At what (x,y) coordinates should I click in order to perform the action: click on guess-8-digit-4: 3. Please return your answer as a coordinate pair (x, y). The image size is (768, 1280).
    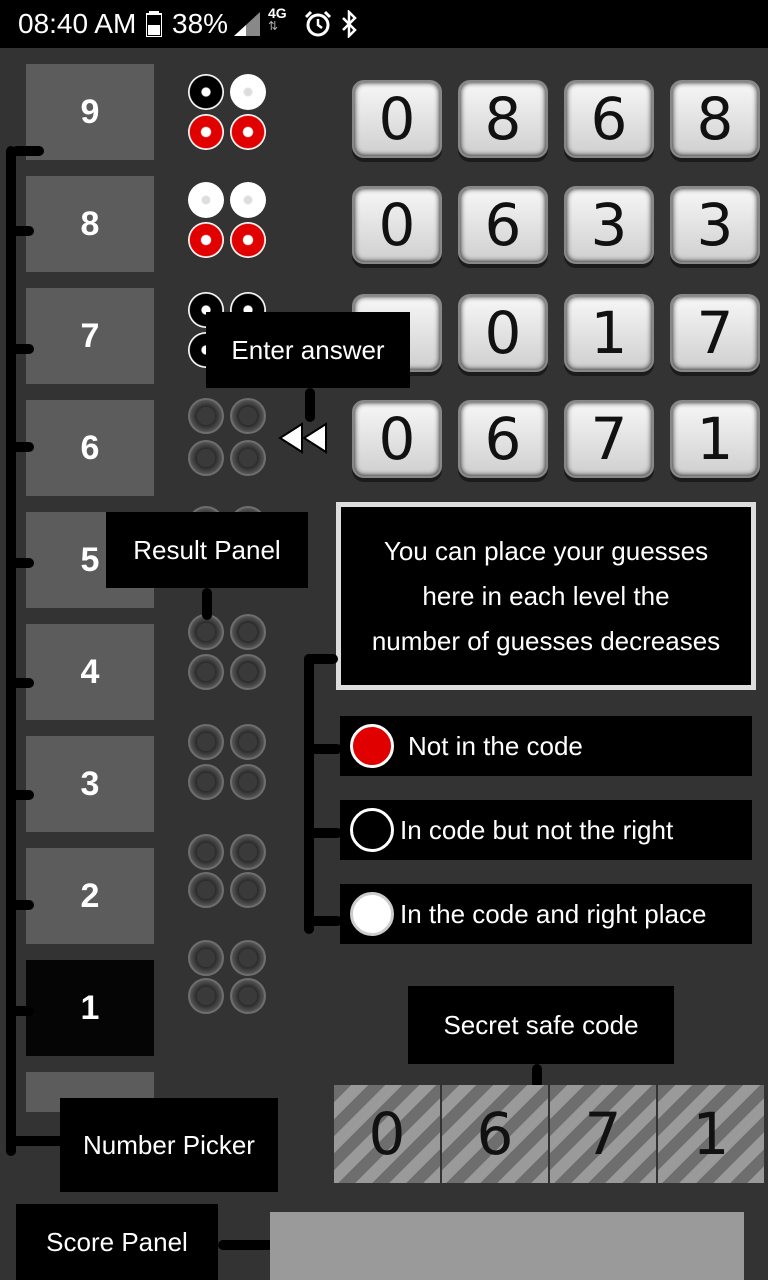
    Looking at the image, I should click on (715, 225).